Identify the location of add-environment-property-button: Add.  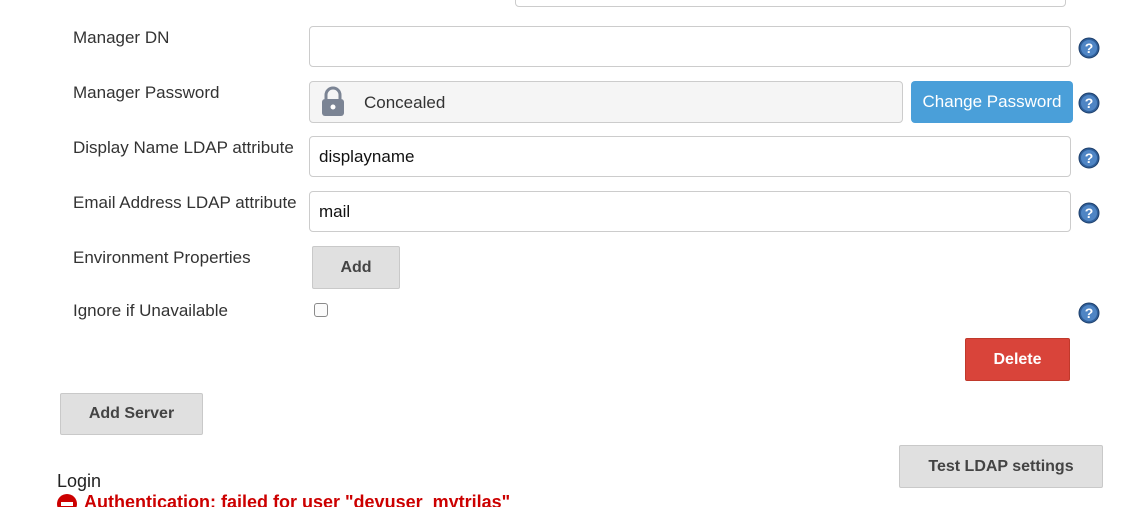
(356, 267).